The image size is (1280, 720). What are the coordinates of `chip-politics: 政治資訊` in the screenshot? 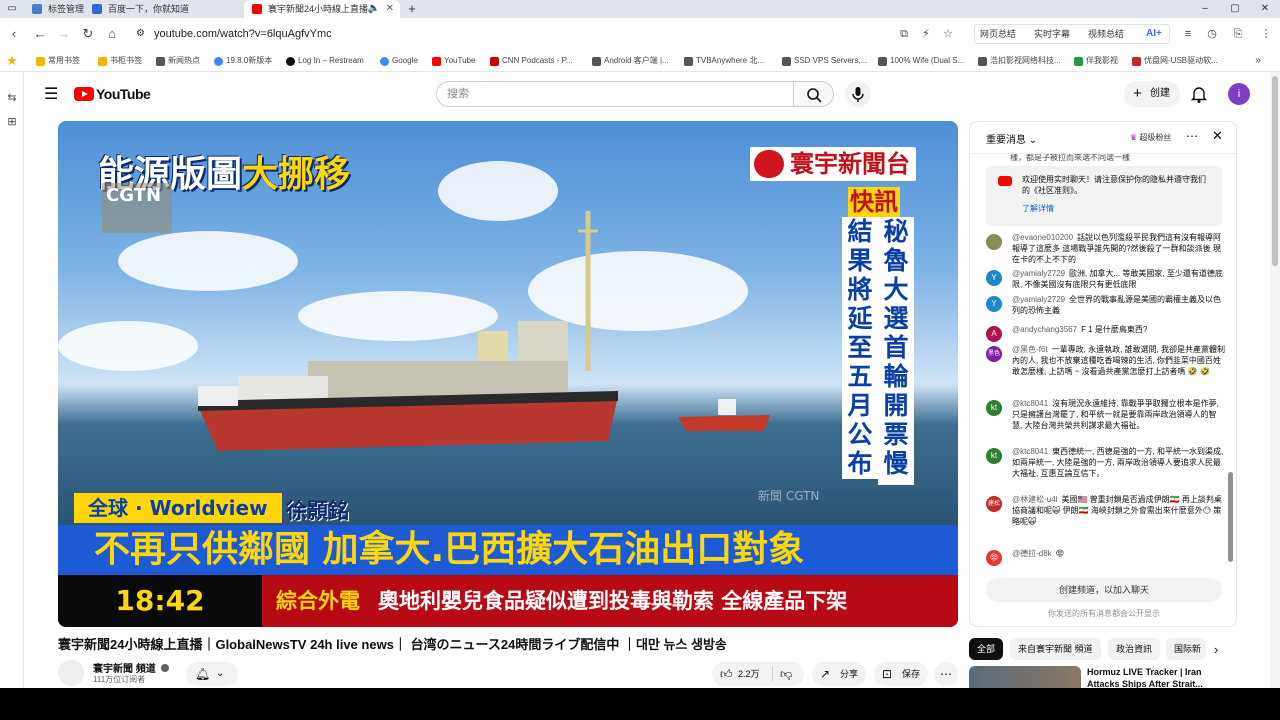 It's located at (1134, 649).